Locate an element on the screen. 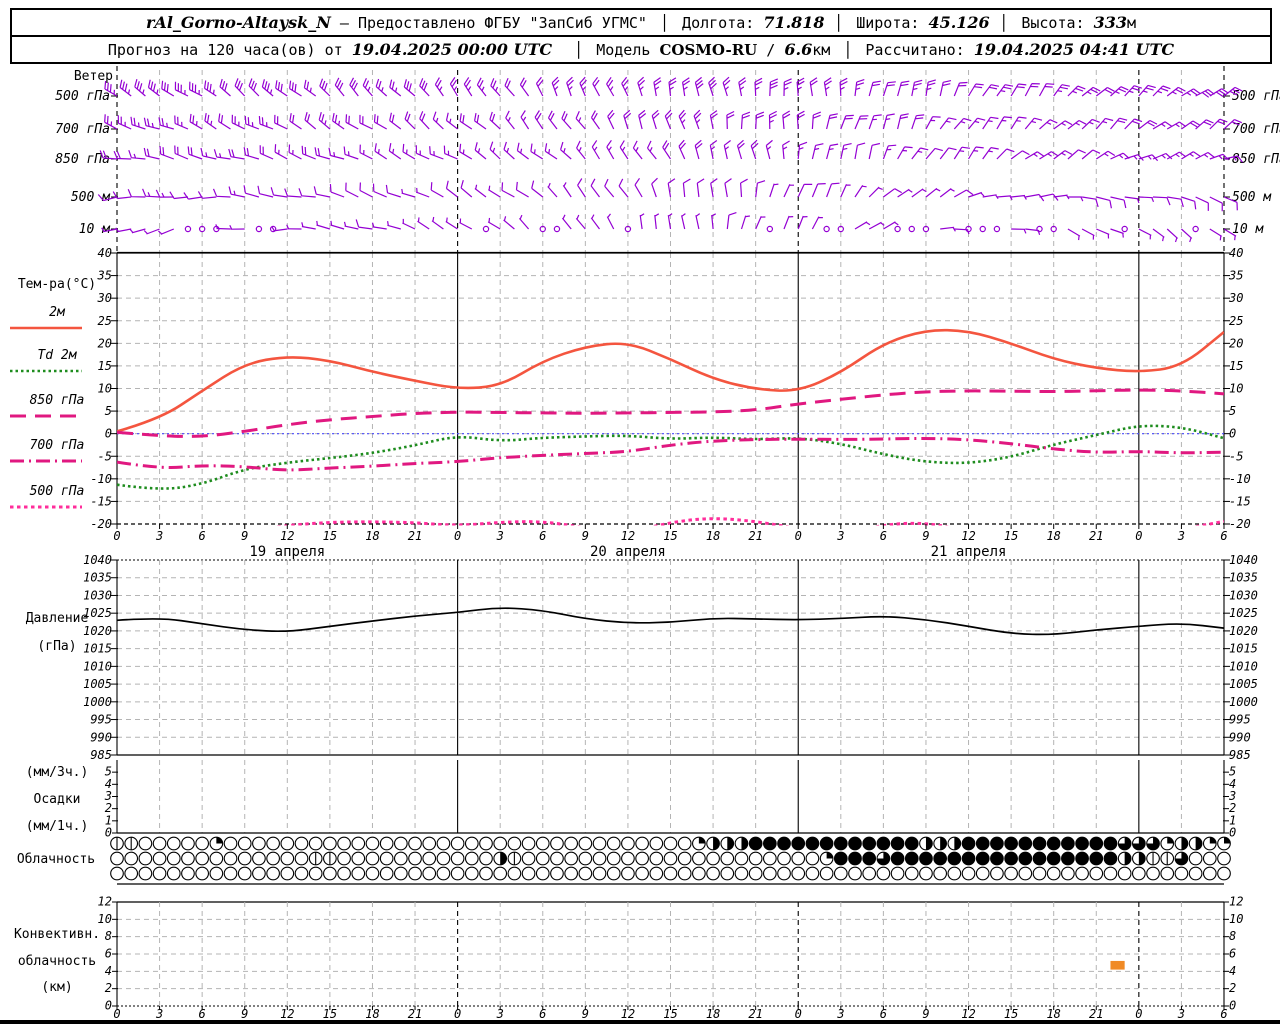 The height and width of the screenshot is (1024, 1280). header-text: Рассчитано: is located at coordinates (919, 49).